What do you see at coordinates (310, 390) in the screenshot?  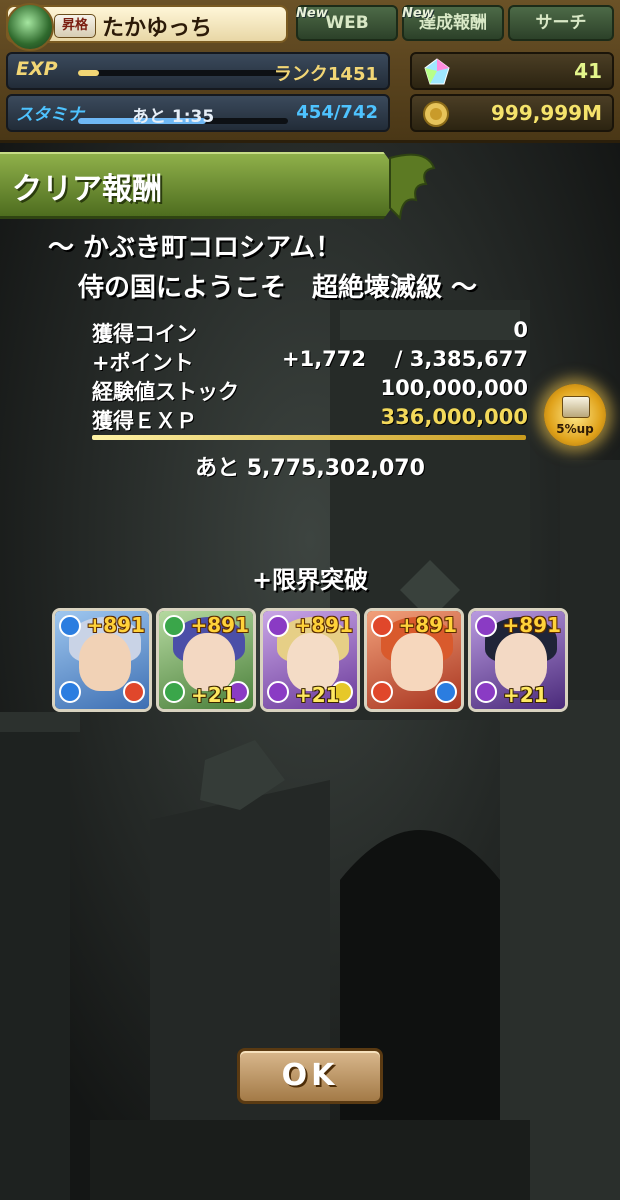 I see `exp-stock-row: 経験値ストック 100,000,000` at bounding box center [310, 390].